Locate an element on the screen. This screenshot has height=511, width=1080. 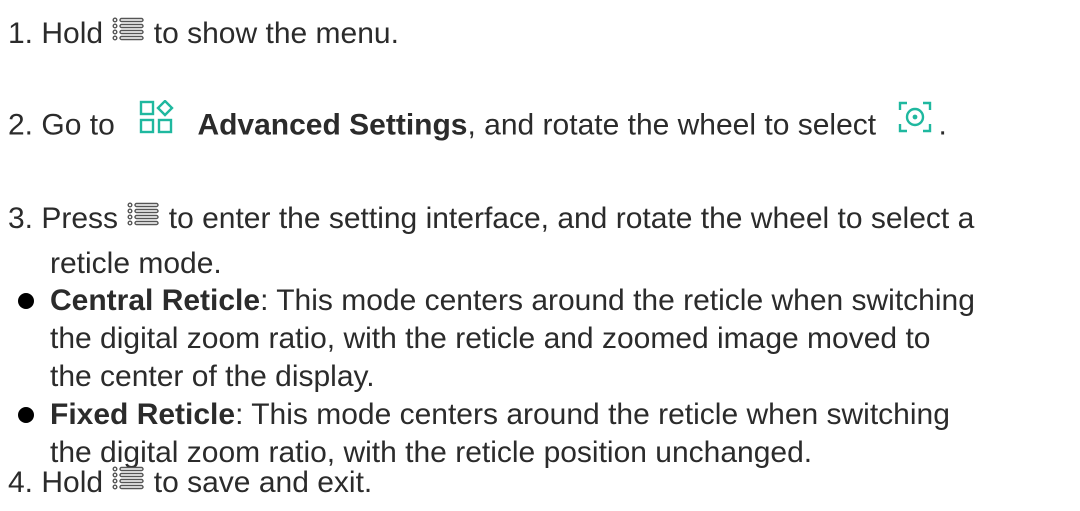
step-number: 1. is located at coordinates (21, 33).